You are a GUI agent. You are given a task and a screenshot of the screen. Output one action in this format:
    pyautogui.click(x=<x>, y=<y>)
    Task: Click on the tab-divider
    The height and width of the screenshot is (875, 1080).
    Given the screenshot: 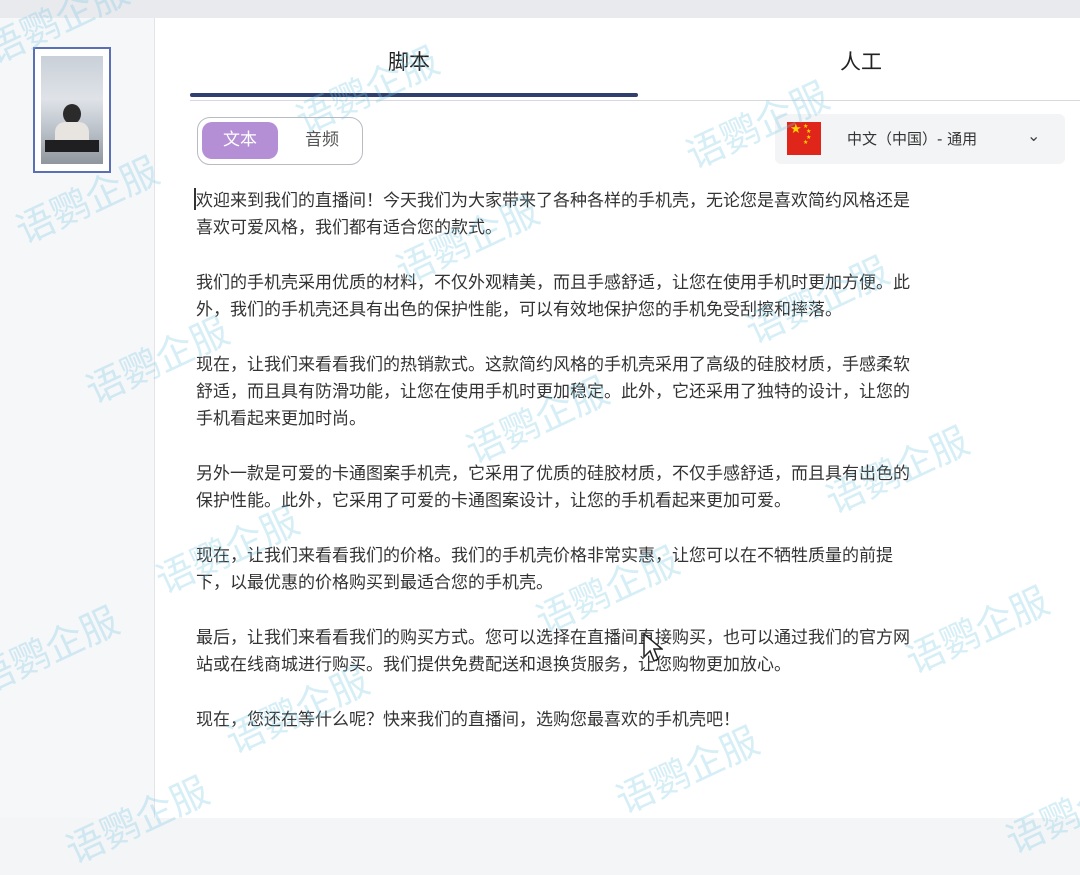 What is the action you would take?
    pyautogui.click(x=635, y=100)
    